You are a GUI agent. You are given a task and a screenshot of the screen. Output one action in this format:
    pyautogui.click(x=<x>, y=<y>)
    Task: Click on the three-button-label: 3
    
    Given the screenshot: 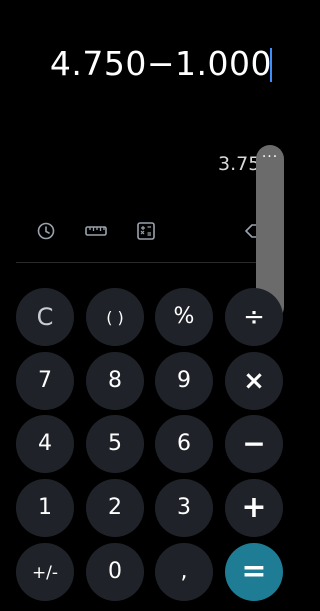 What is the action you would take?
    pyautogui.click(x=184, y=507)
    